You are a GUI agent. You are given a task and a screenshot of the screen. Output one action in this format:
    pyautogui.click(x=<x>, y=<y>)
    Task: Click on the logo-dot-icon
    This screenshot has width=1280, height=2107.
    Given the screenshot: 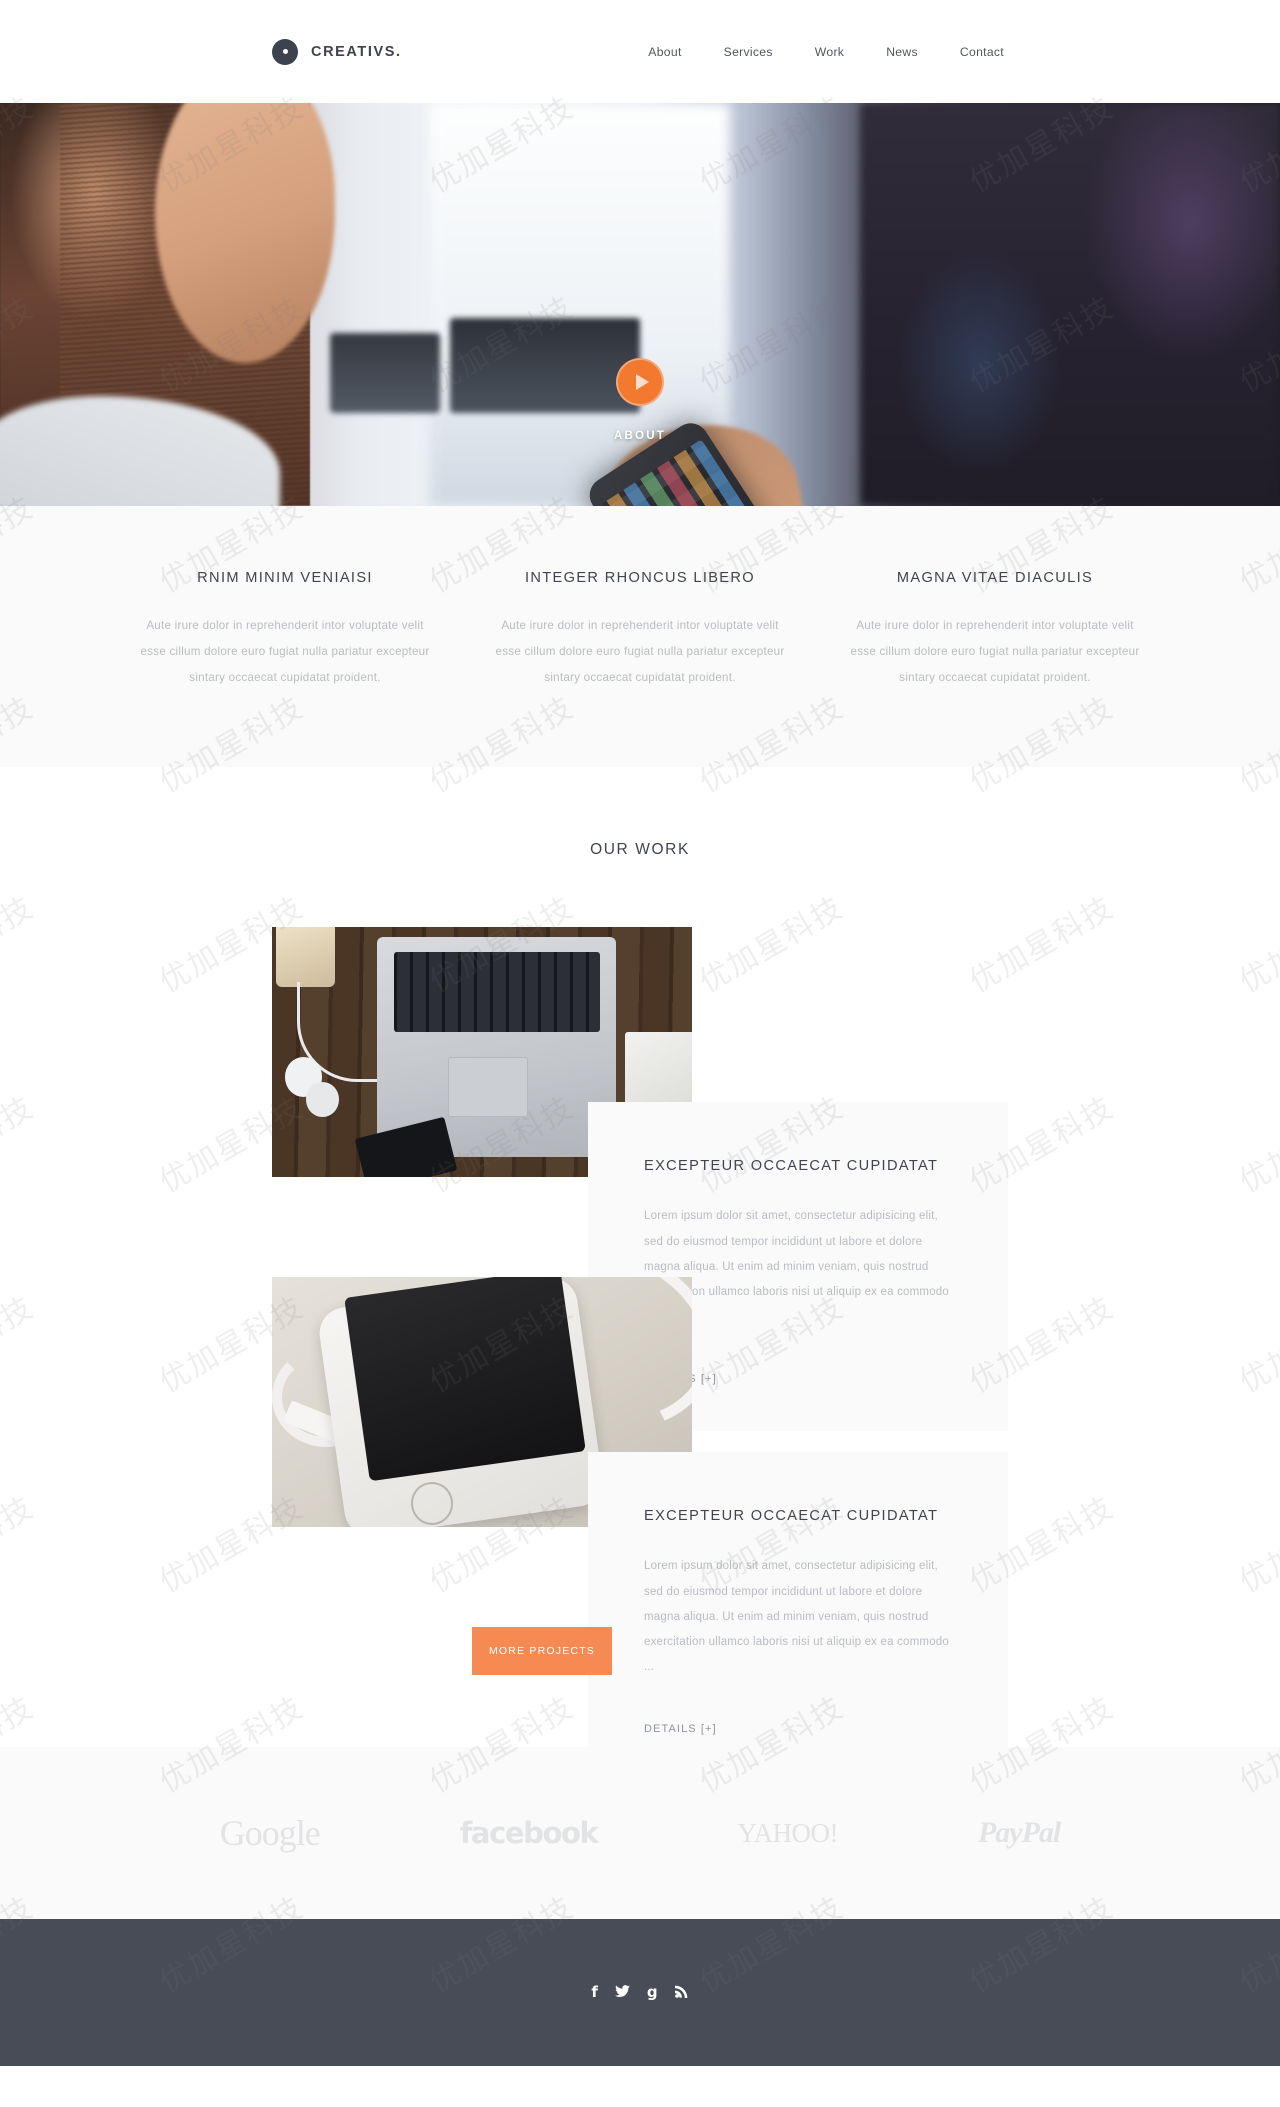 What is the action you would take?
    pyautogui.click(x=285, y=51)
    